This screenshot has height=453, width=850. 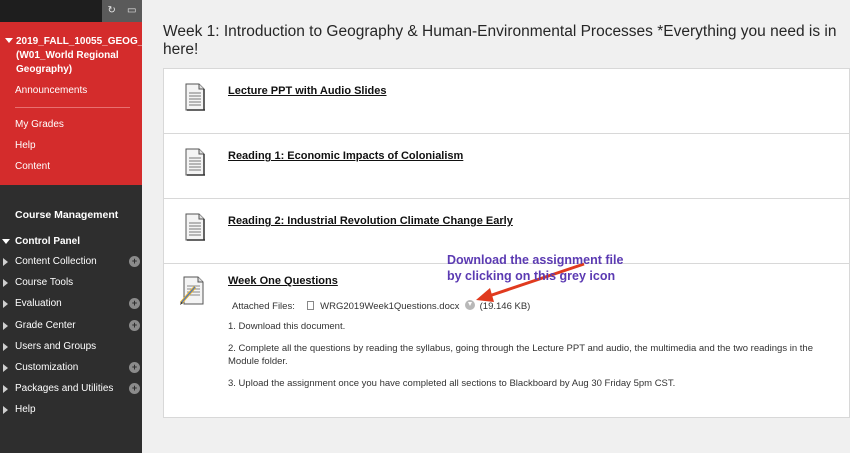 What do you see at coordinates (307, 91) in the screenshot?
I see `item-title-link: Lecture PPT with Audio Slides` at bounding box center [307, 91].